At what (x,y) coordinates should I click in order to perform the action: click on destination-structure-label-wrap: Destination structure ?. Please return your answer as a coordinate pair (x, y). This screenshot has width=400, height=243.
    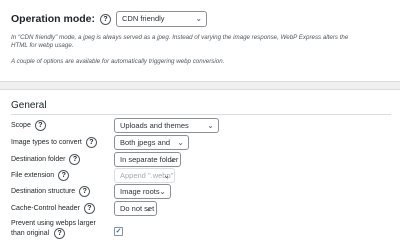
    Looking at the image, I should click on (51, 191).